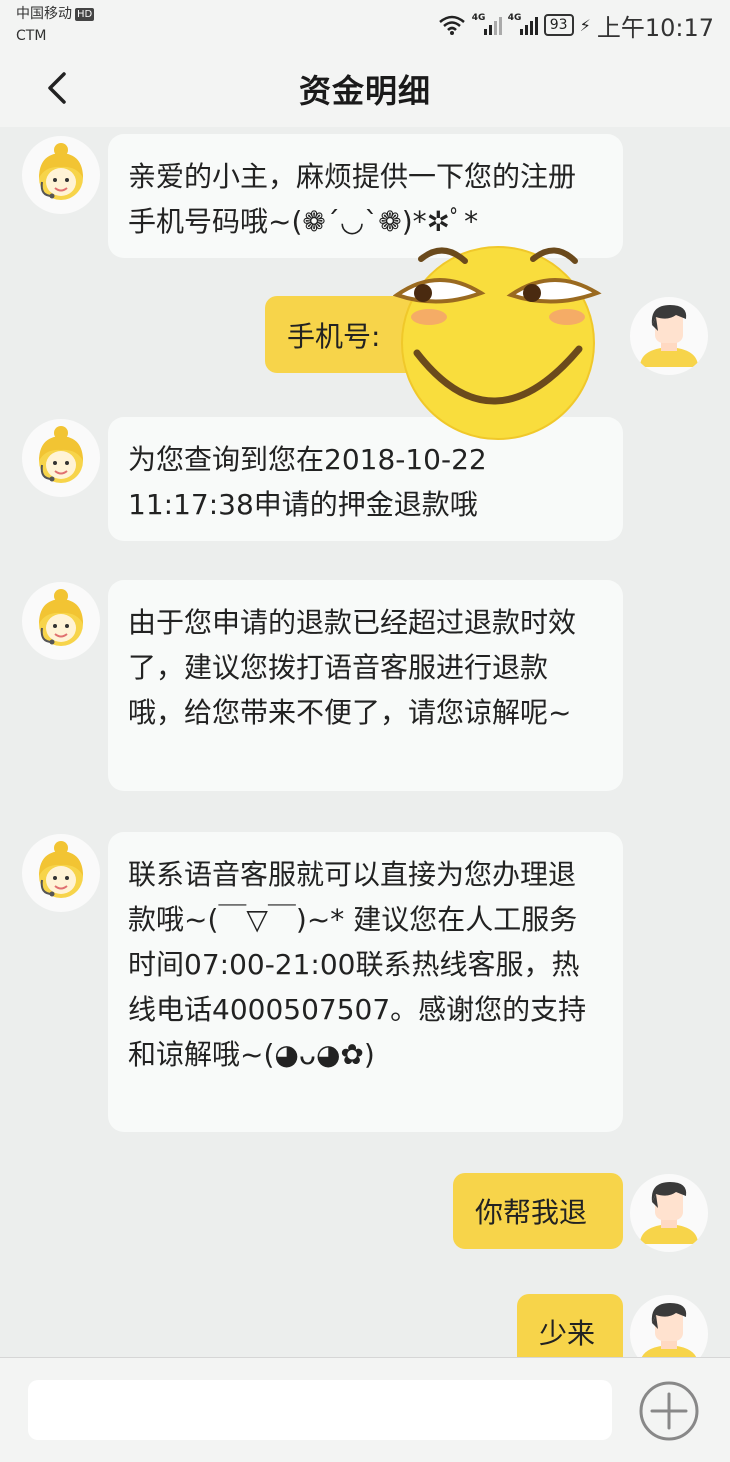 The width and height of the screenshot is (730, 1462). What do you see at coordinates (497, 343) in the screenshot?
I see `smirk-emoji-sticker` at bounding box center [497, 343].